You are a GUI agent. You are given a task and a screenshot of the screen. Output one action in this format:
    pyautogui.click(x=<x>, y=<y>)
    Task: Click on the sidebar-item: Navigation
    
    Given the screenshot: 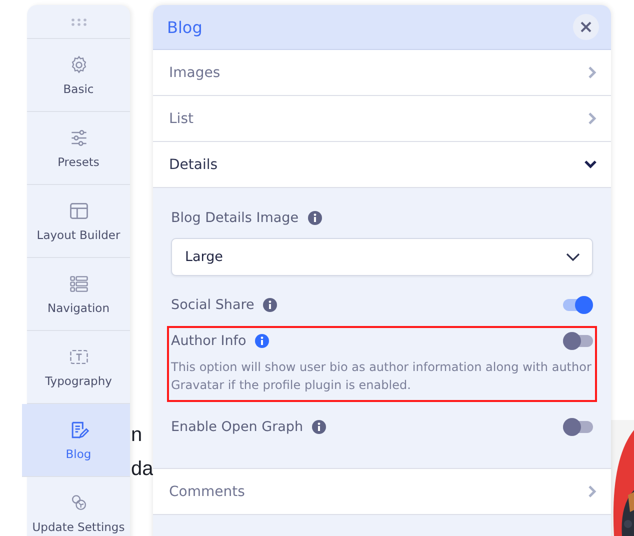 What is the action you would take?
    pyautogui.click(x=78, y=294)
    